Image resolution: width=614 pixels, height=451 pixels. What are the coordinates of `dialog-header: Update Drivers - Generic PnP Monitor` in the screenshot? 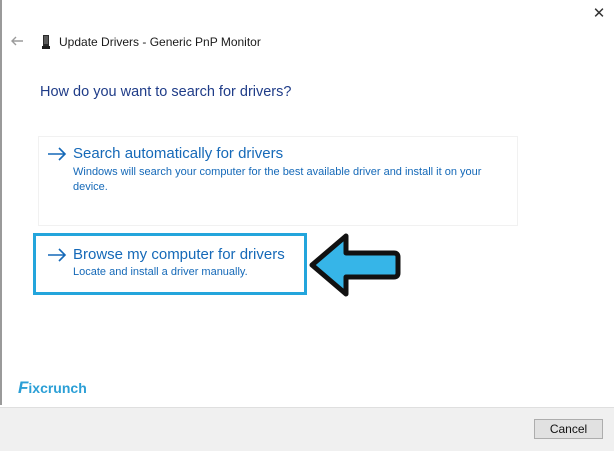 It's located at (307, 43).